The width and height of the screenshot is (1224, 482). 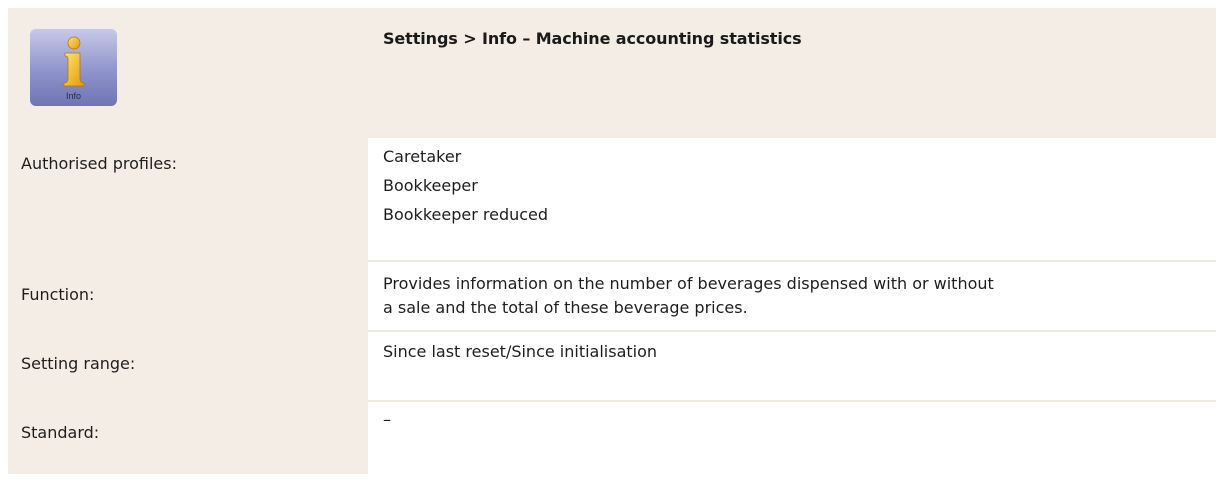 I want to click on info-tile-button: Info, so click(x=73, y=67).